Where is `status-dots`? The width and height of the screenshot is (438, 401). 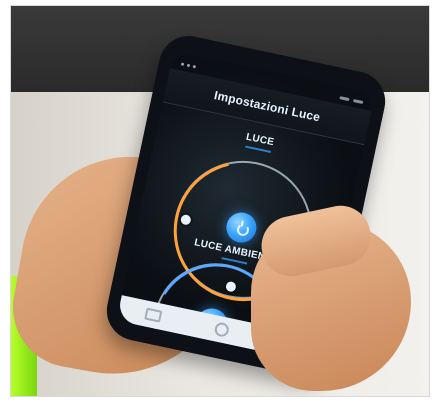
status-dots is located at coordinates (188, 65).